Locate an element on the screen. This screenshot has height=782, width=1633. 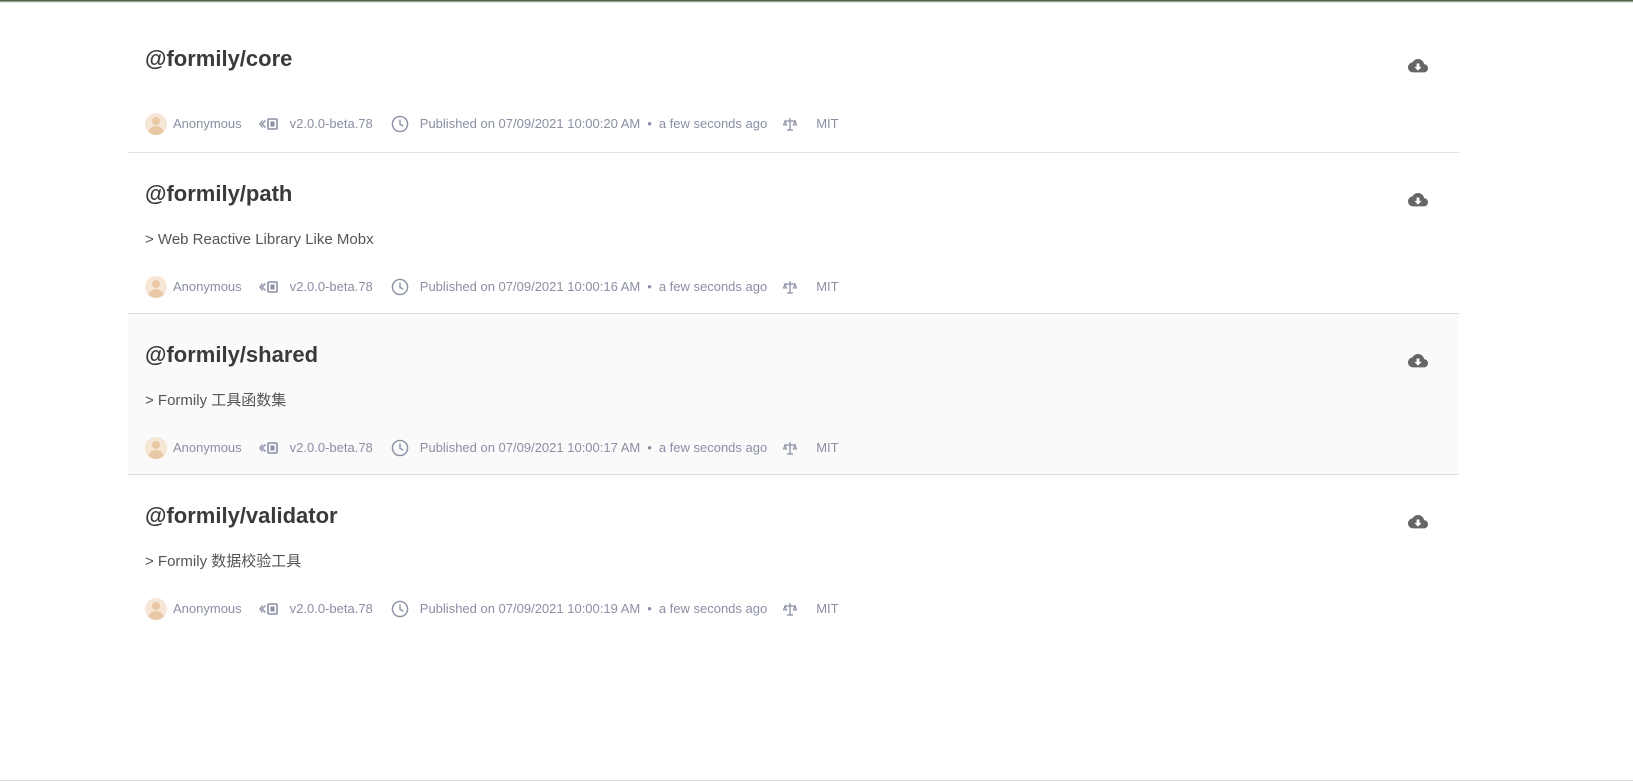
published-date: Published on 07/09/2021 10:00:17 AM is located at coordinates (530, 447).